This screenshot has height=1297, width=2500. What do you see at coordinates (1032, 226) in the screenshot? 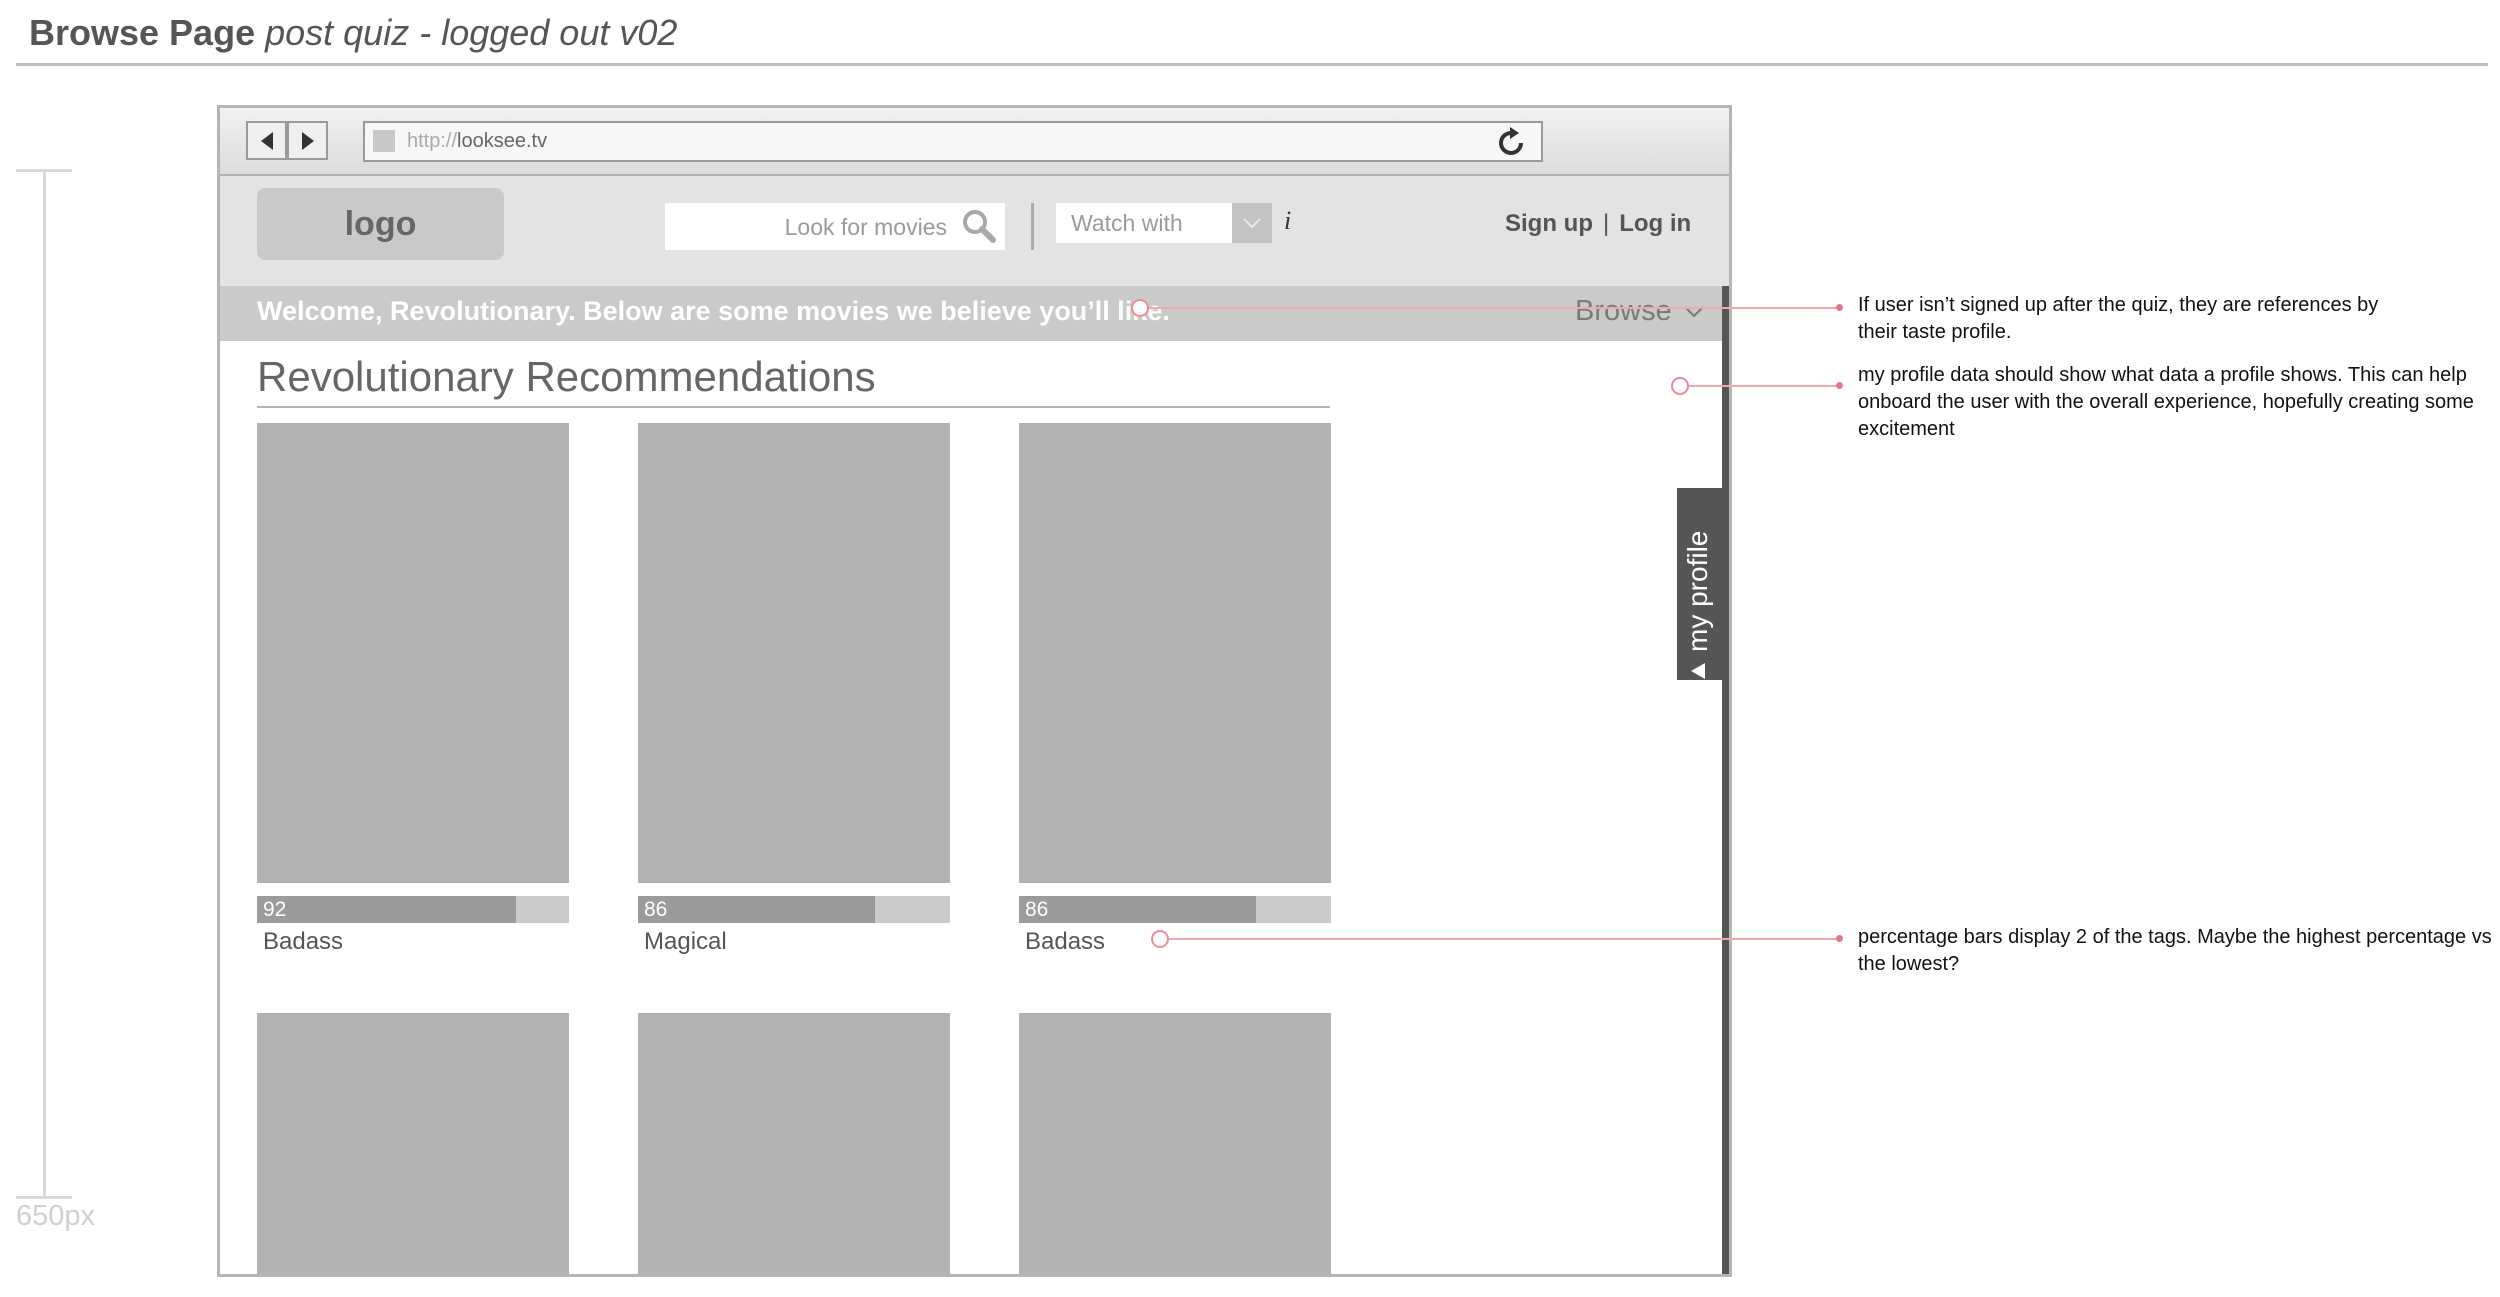
I see `header-divider` at bounding box center [1032, 226].